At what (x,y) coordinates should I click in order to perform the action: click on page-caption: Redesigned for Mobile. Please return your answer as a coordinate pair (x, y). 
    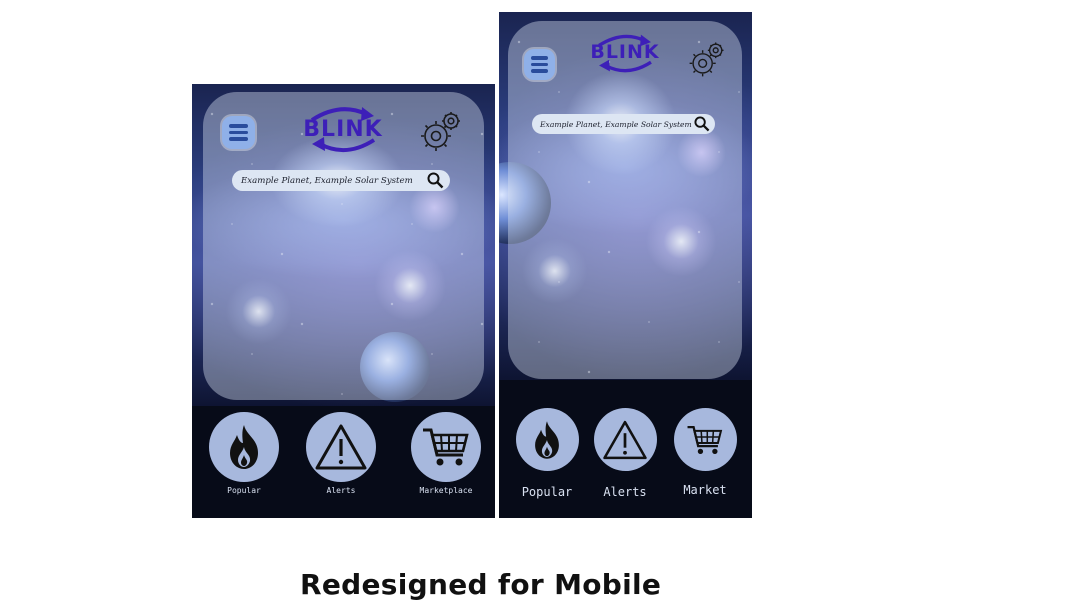
    Looking at the image, I should click on (481, 584).